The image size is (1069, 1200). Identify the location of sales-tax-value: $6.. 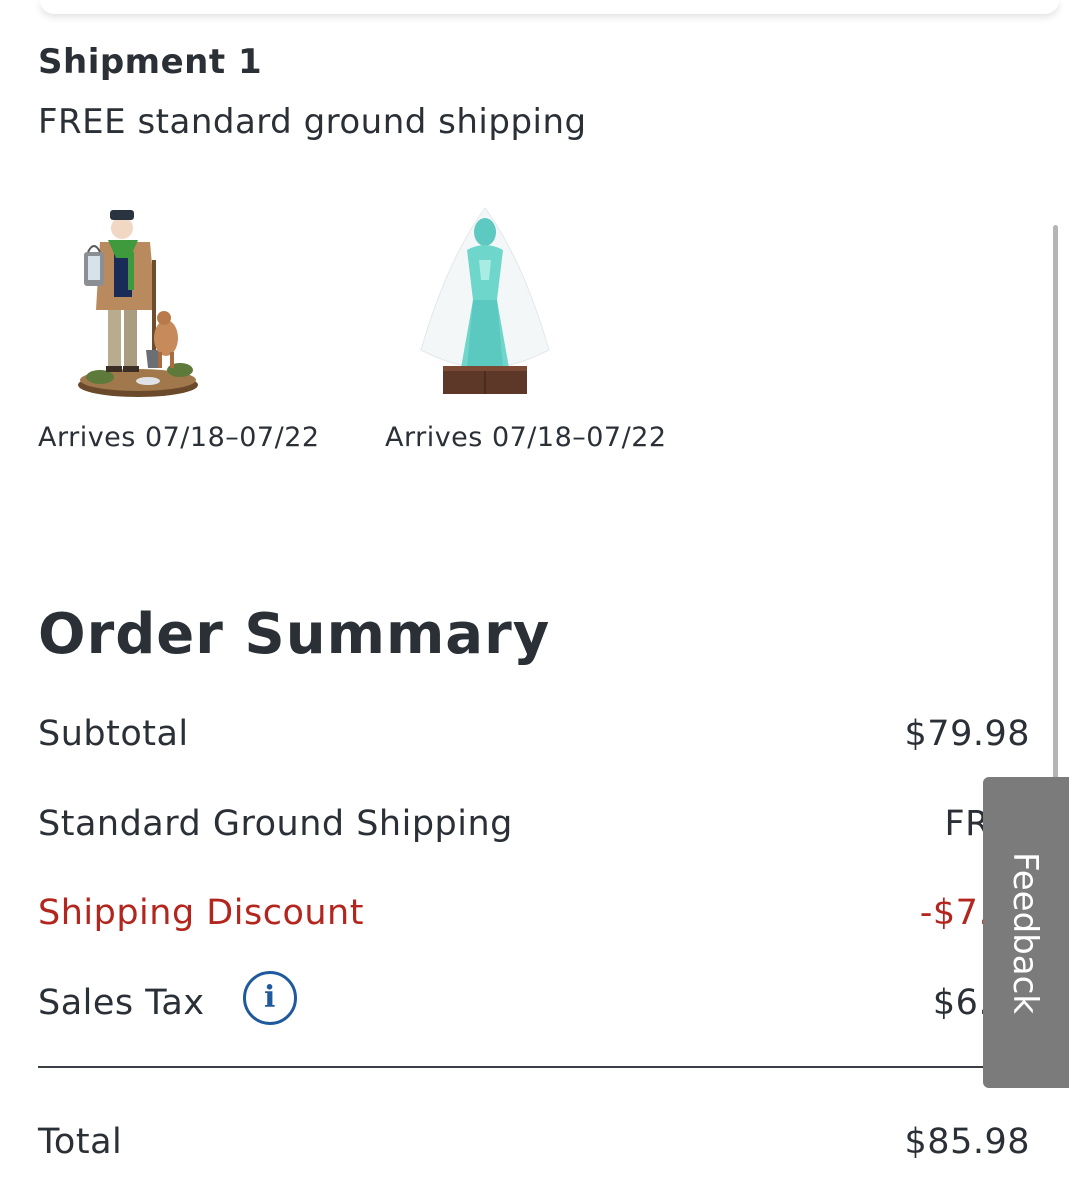
(961, 1003).